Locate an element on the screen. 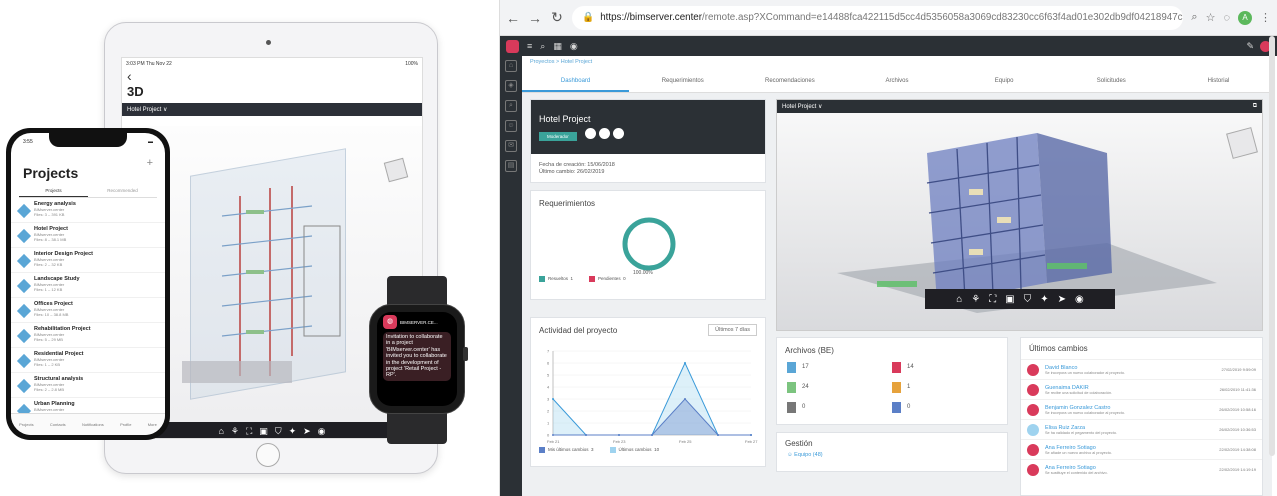 Image resolution: width=1277 pixels, height=496 pixels. wand-icon: ✎ is located at coordinates (1250, 46).